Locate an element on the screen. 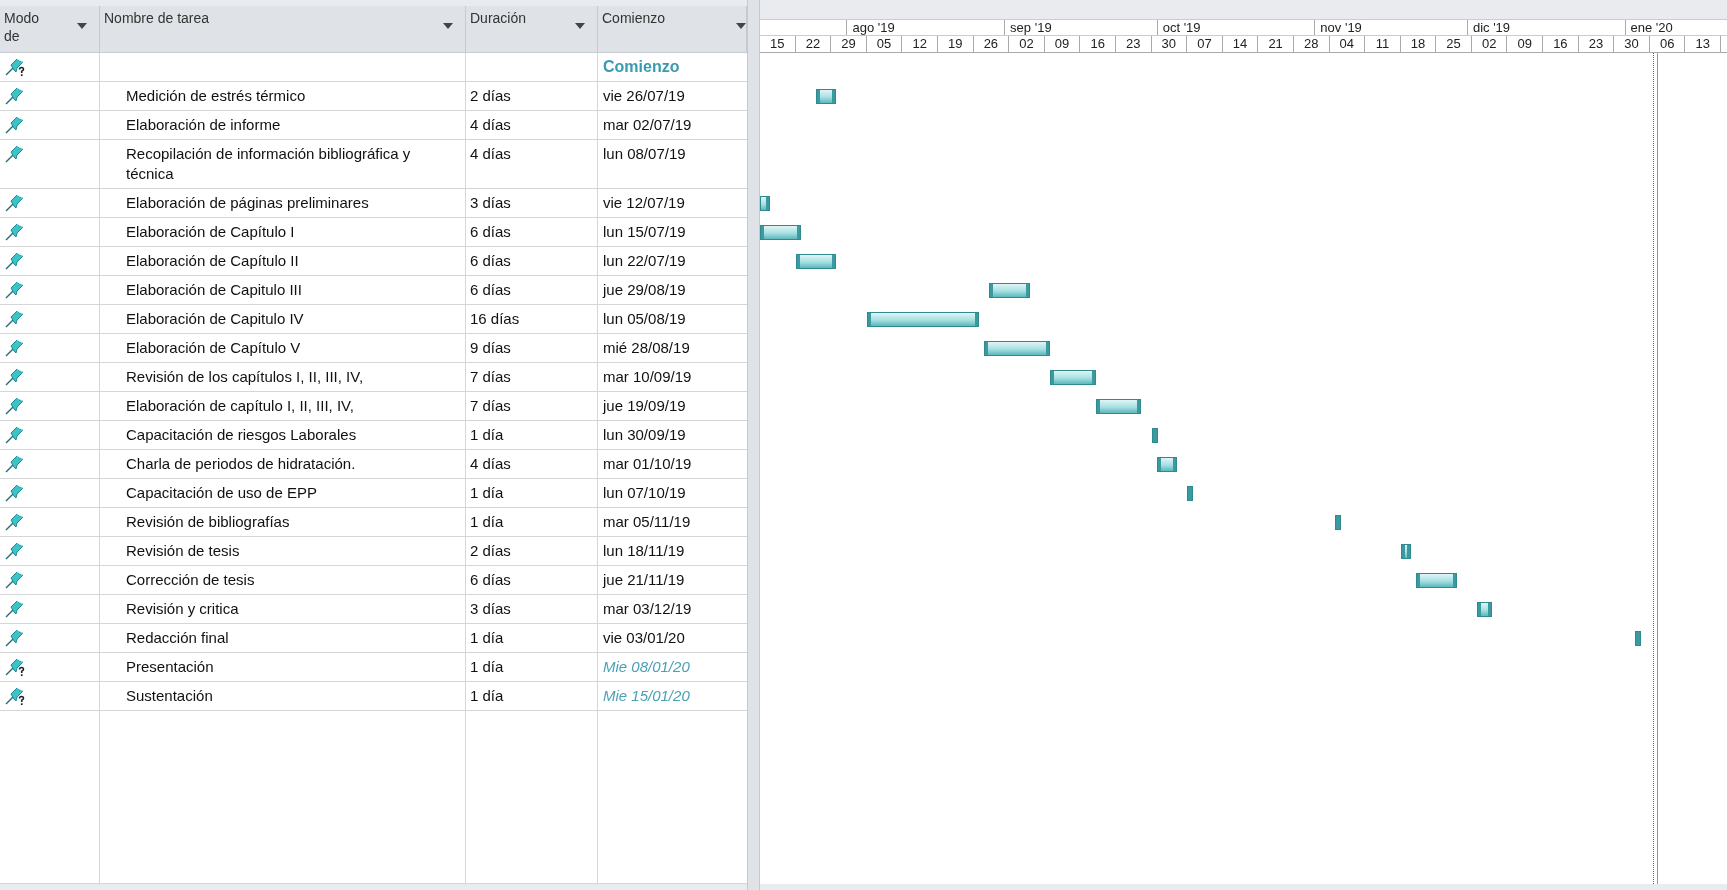 This screenshot has height=890, width=1727. task-name: Recopilación de información bibliográfica y técnica is located at coordinates (268, 163).